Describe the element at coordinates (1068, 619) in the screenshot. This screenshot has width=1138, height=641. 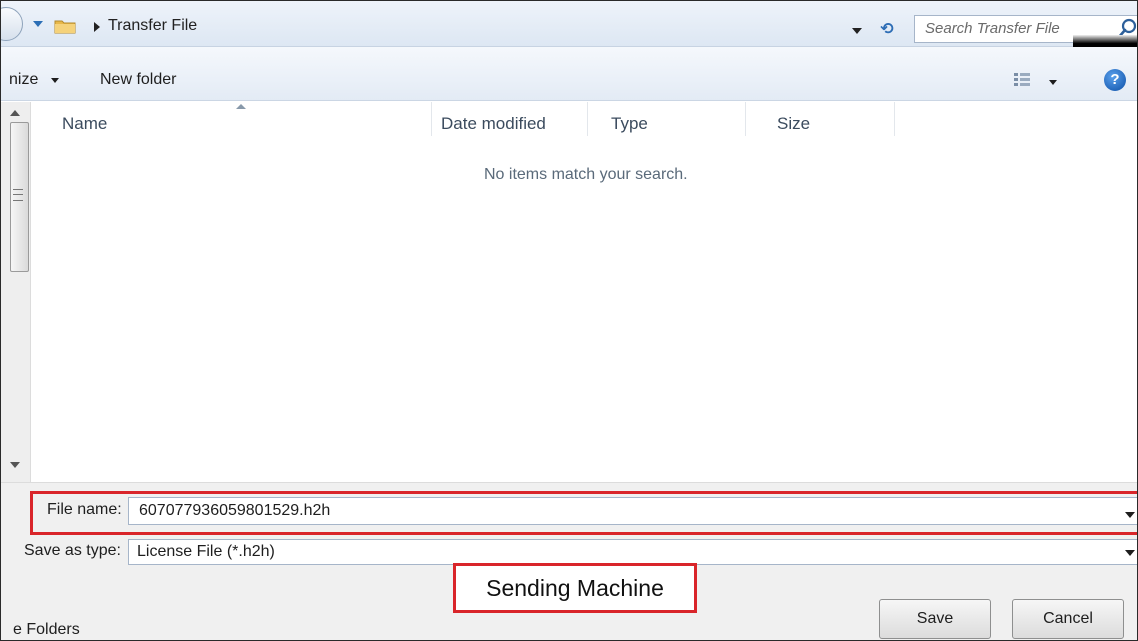
I see `cancel-button: Cancel` at that location.